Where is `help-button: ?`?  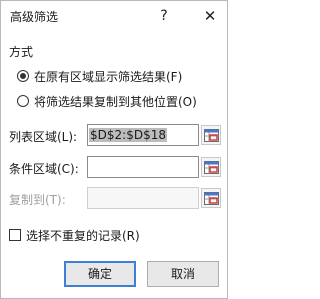
help-button: ? is located at coordinates (164, 16).